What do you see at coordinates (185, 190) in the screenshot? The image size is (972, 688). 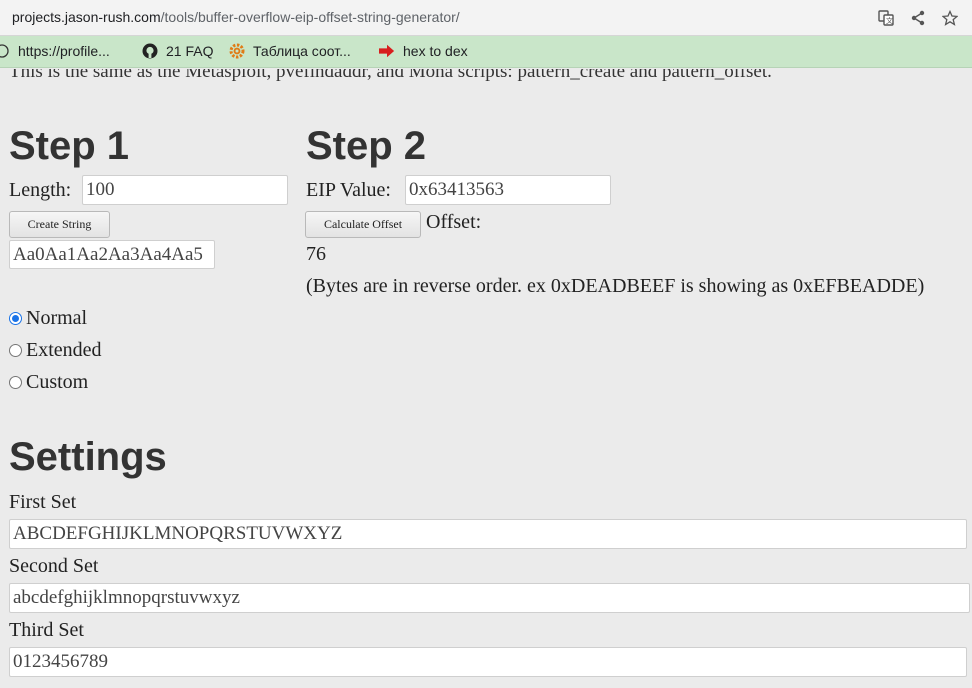 I see `length-input: 100` at bounding box center [185, 190].